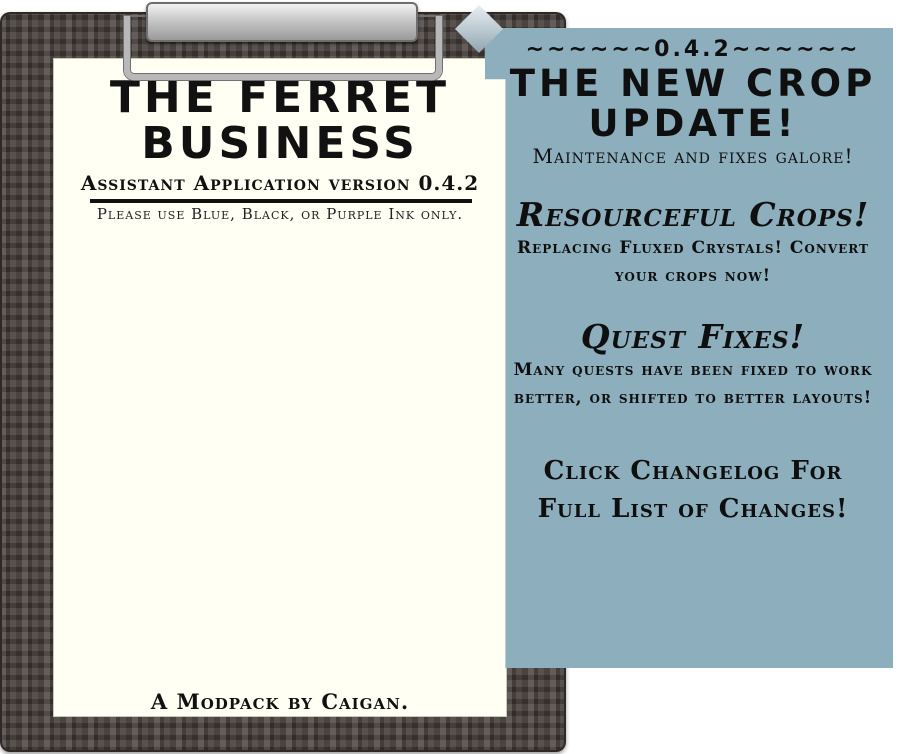  Describe the element at coordinates (281, 201) in the screenshot. I see `divider` at that location.